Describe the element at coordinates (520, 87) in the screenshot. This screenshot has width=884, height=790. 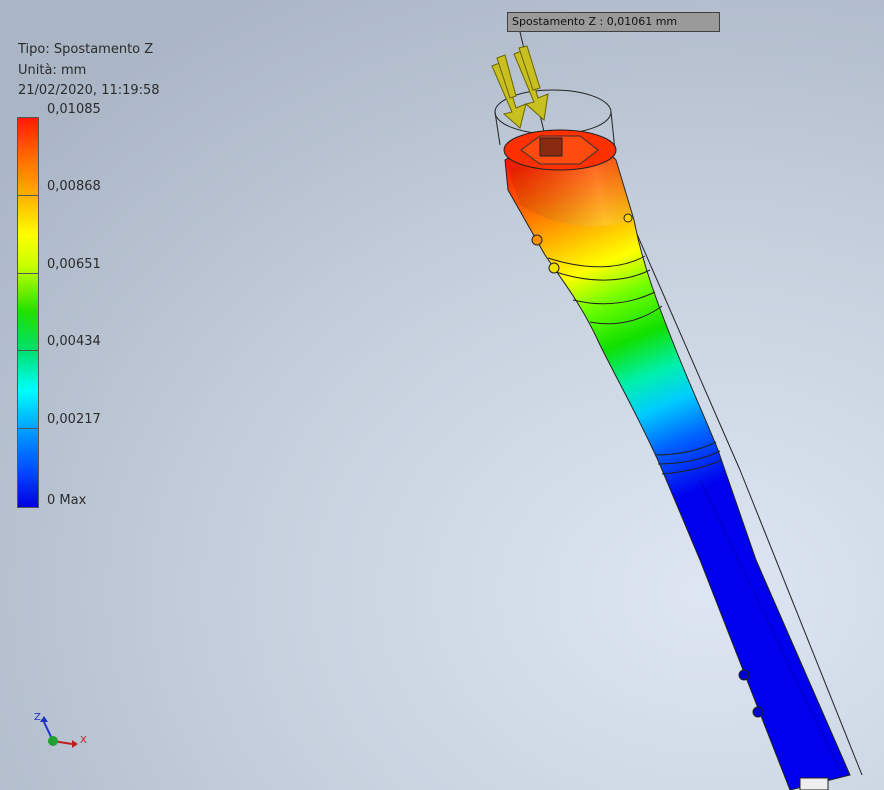
I see `load-arrow-icon` at that location.